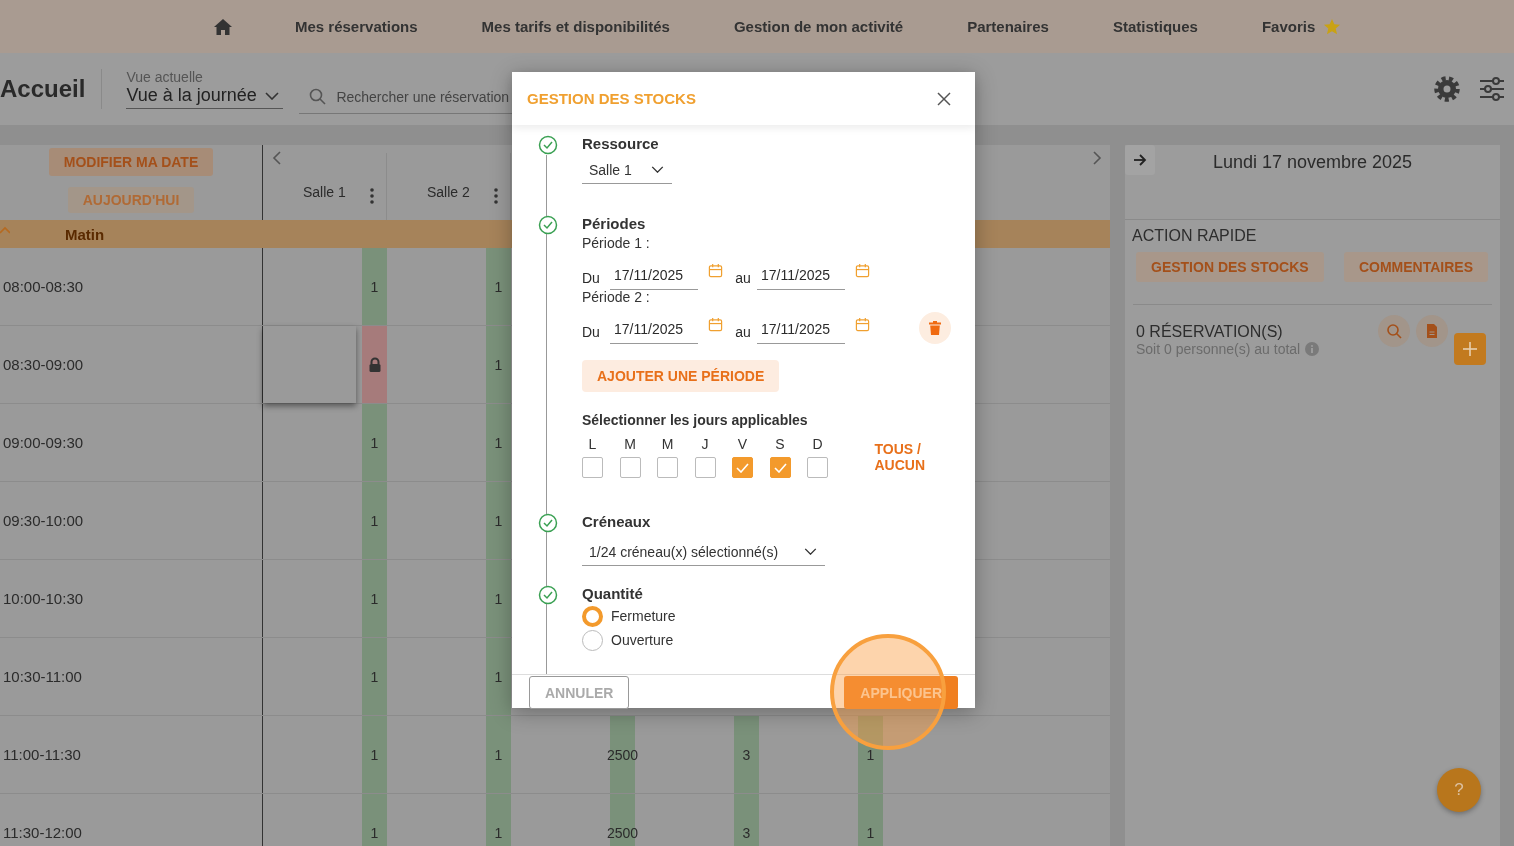 The image size is (1514, 846). What do you see at coordinates (1195, 236) in the screenshot?
I see `section-title: ACTION RAPIDE` at bounding box center [1195, 236].